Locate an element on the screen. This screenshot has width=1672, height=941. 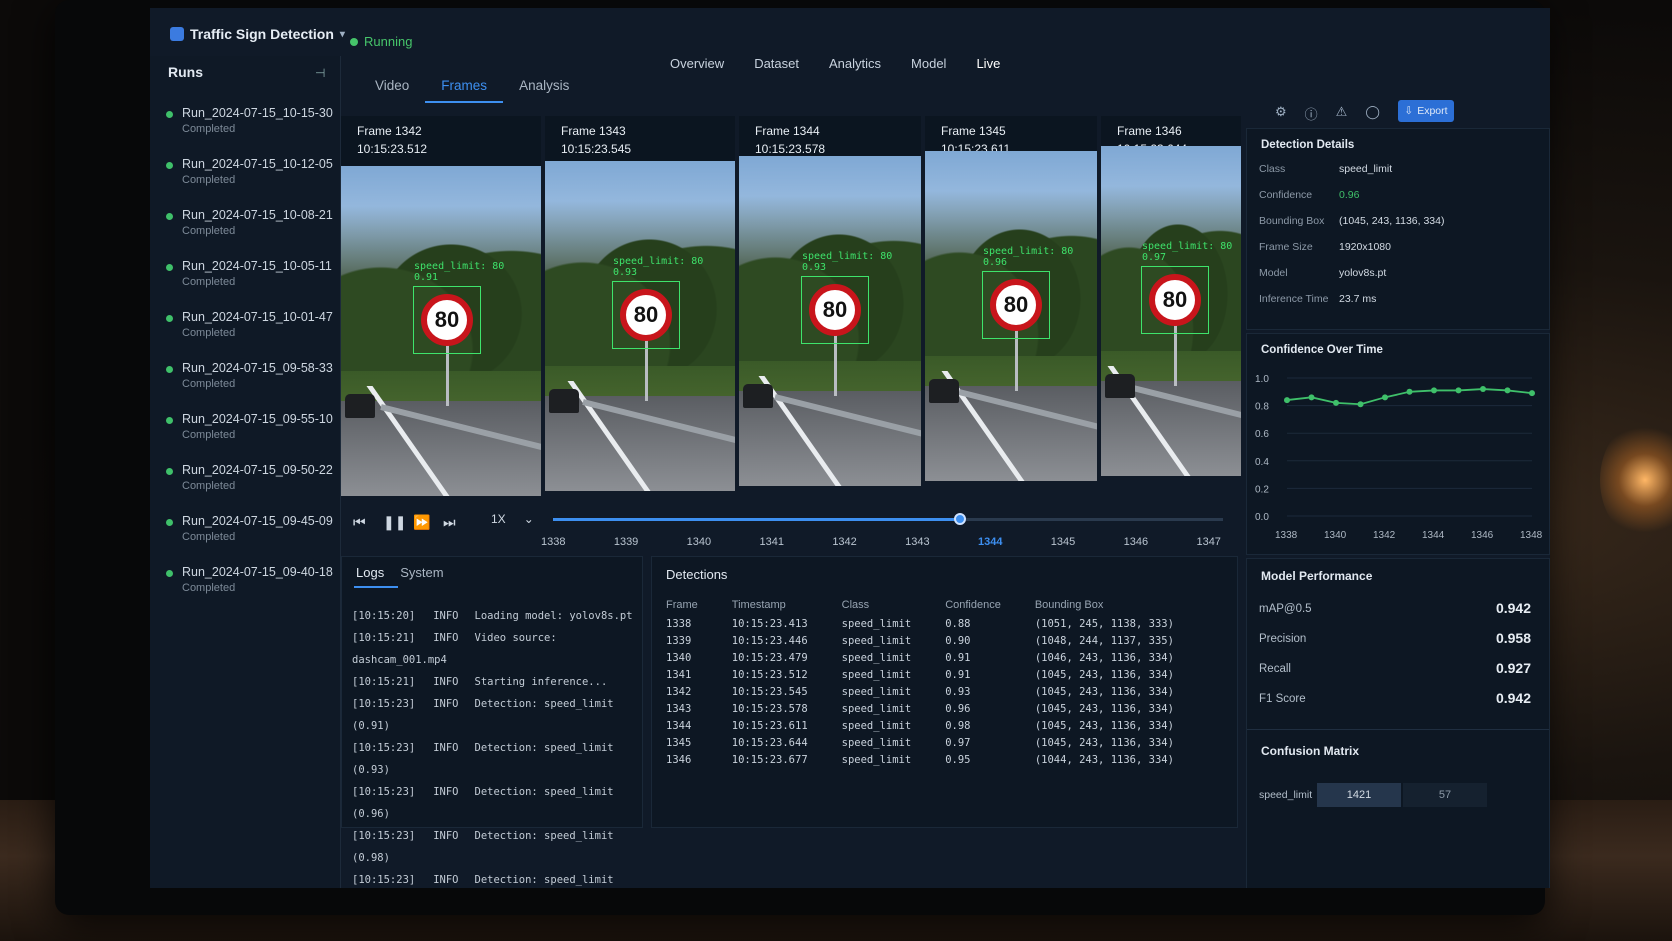
bbox-class: speed_limit: 80 is located at coordinates (658, 261).